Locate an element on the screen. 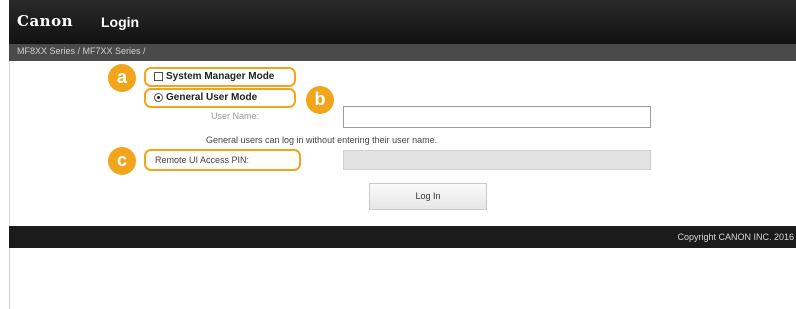  user-name-input is located at coordinates (497, 117).